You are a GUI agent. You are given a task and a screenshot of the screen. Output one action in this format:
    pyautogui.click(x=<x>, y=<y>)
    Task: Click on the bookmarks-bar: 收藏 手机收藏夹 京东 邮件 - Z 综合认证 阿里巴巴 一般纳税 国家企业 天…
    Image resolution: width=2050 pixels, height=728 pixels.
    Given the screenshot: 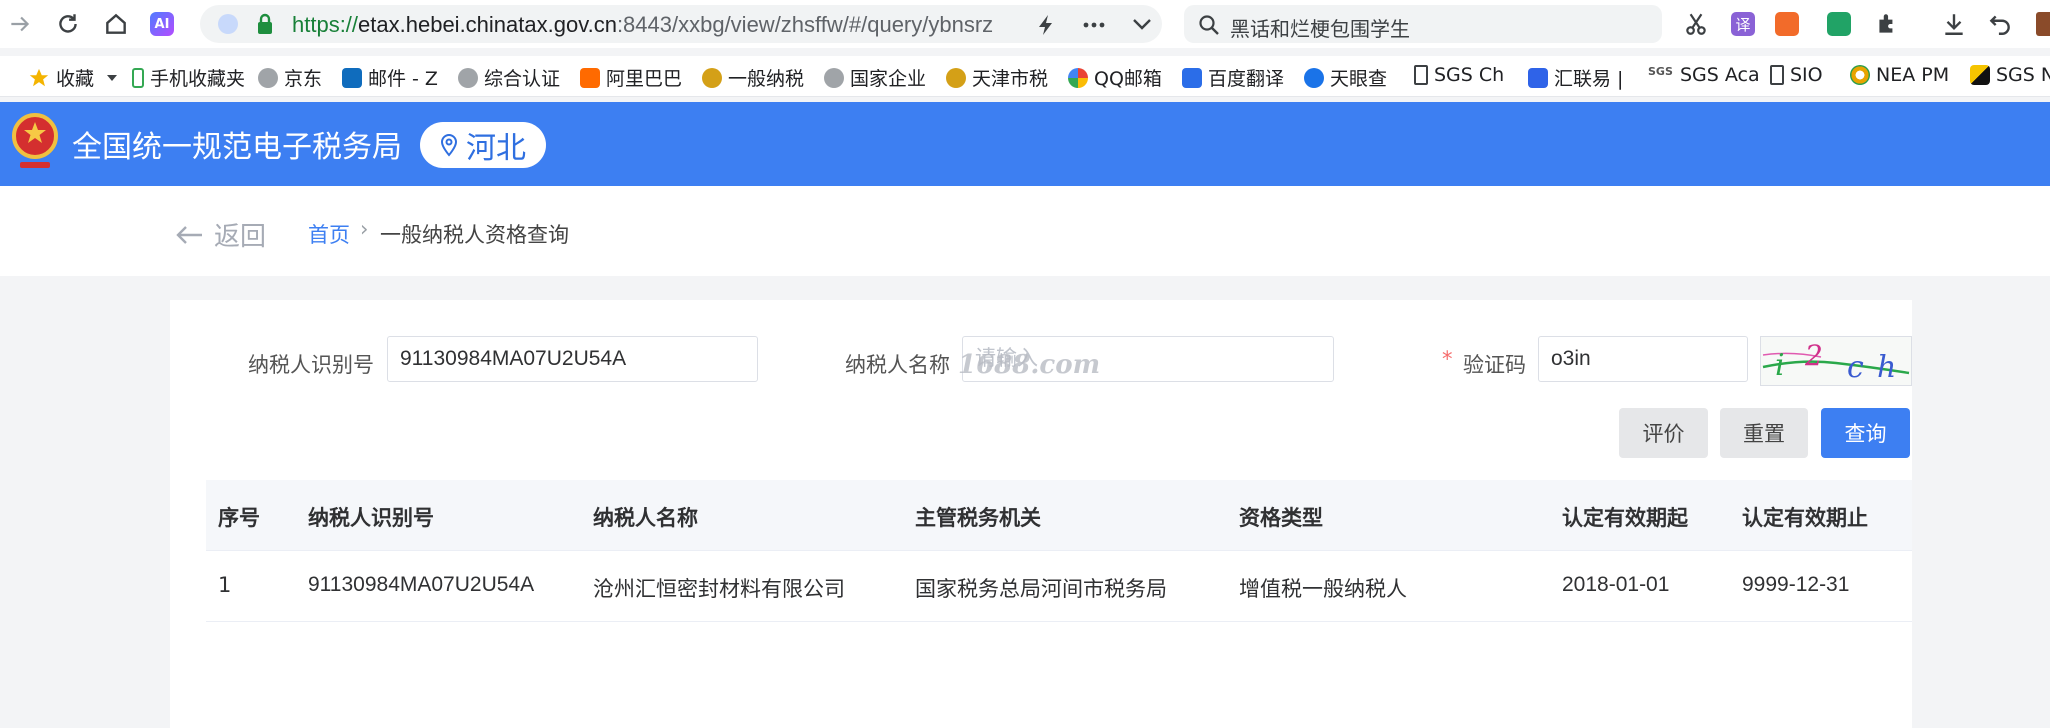 What is the action you would take?
    pyautogui.click(x=1025, y=76)
    